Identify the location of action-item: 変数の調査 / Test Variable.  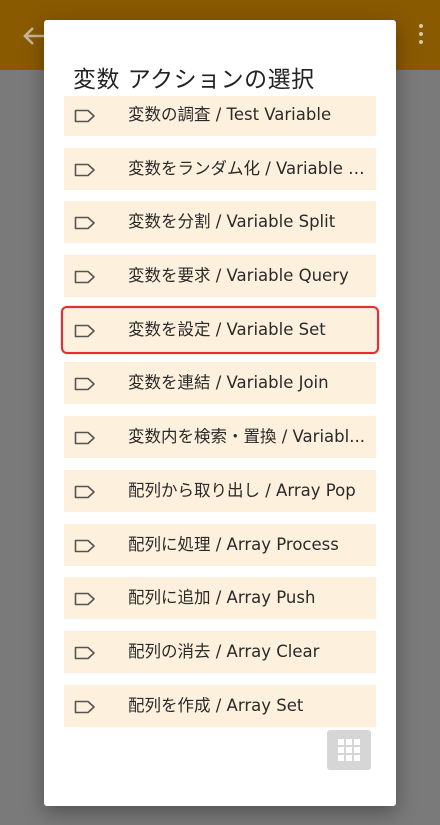
(220, 116).